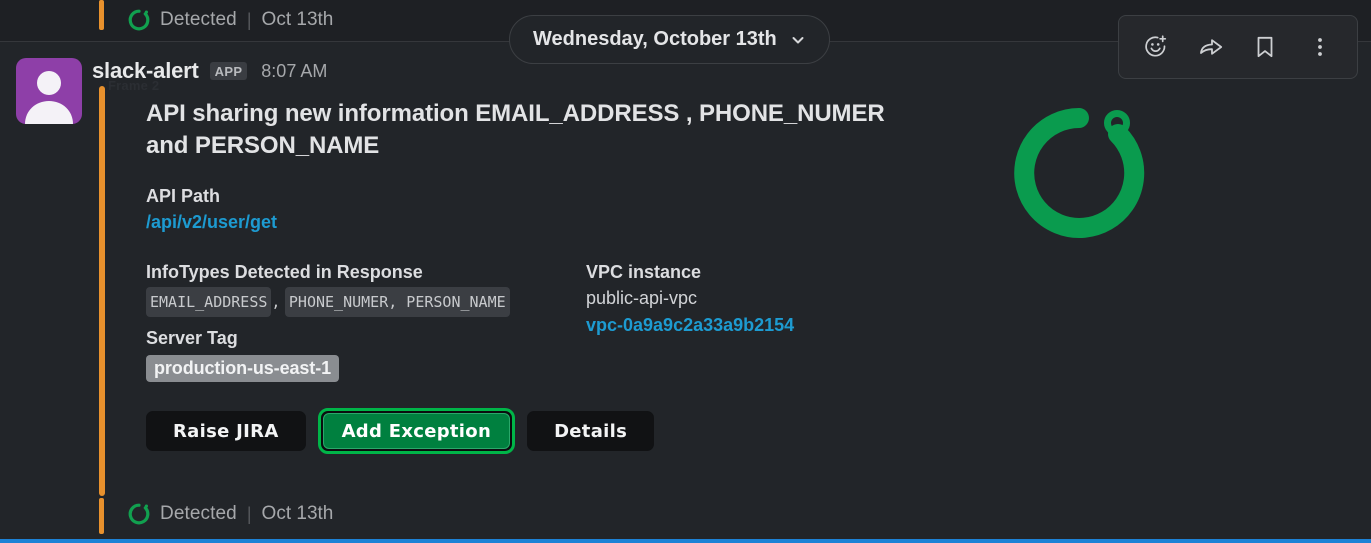 This screenshot has height=543, width=1371. I want to click on kebab-menu-icon, so click(1320, 47).